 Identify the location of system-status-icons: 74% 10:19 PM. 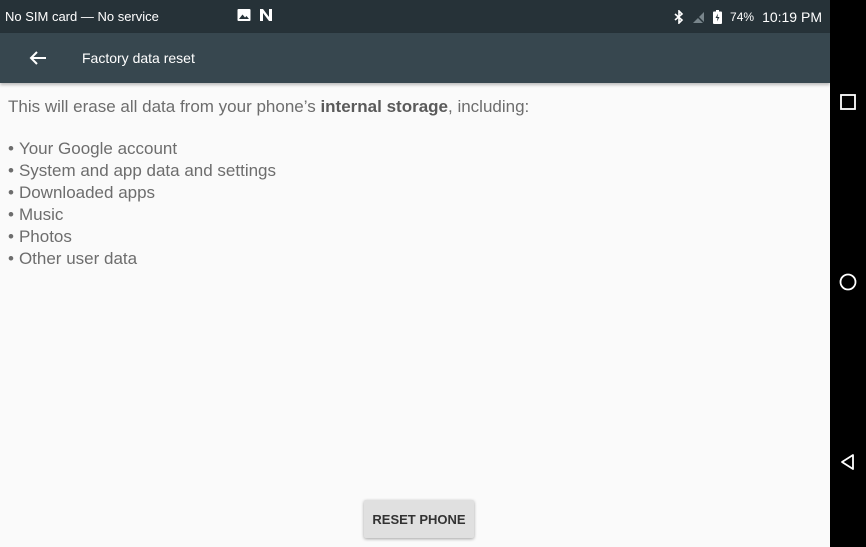
(748, 17).